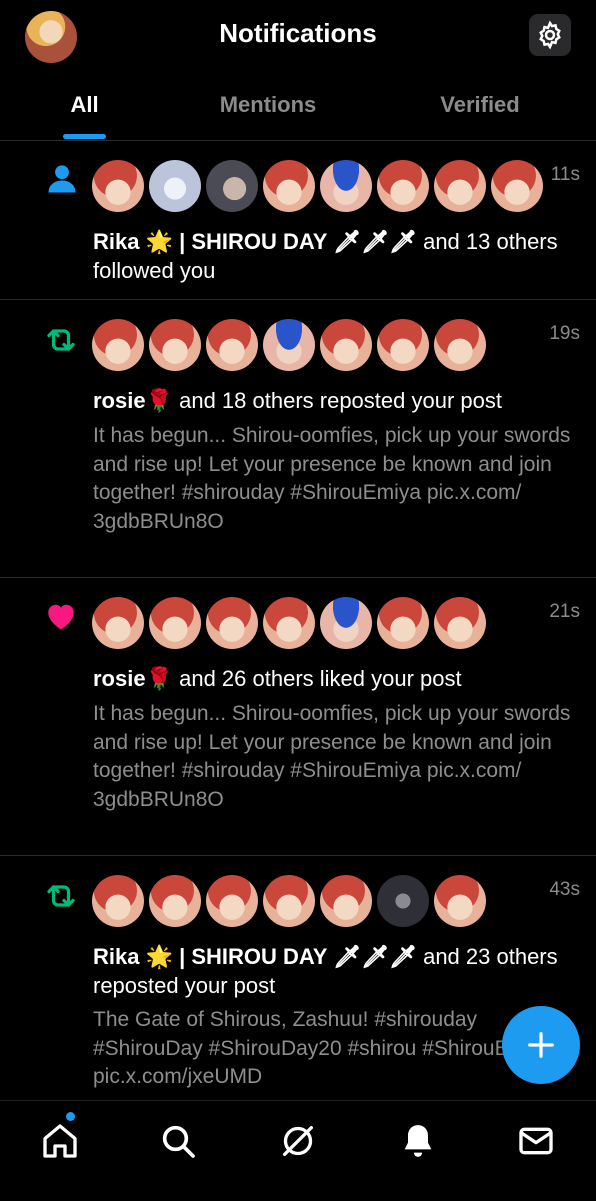  Describe the element at coordinates (84, 136) in the screenshot. I see `active-tab-indicator` at that location.